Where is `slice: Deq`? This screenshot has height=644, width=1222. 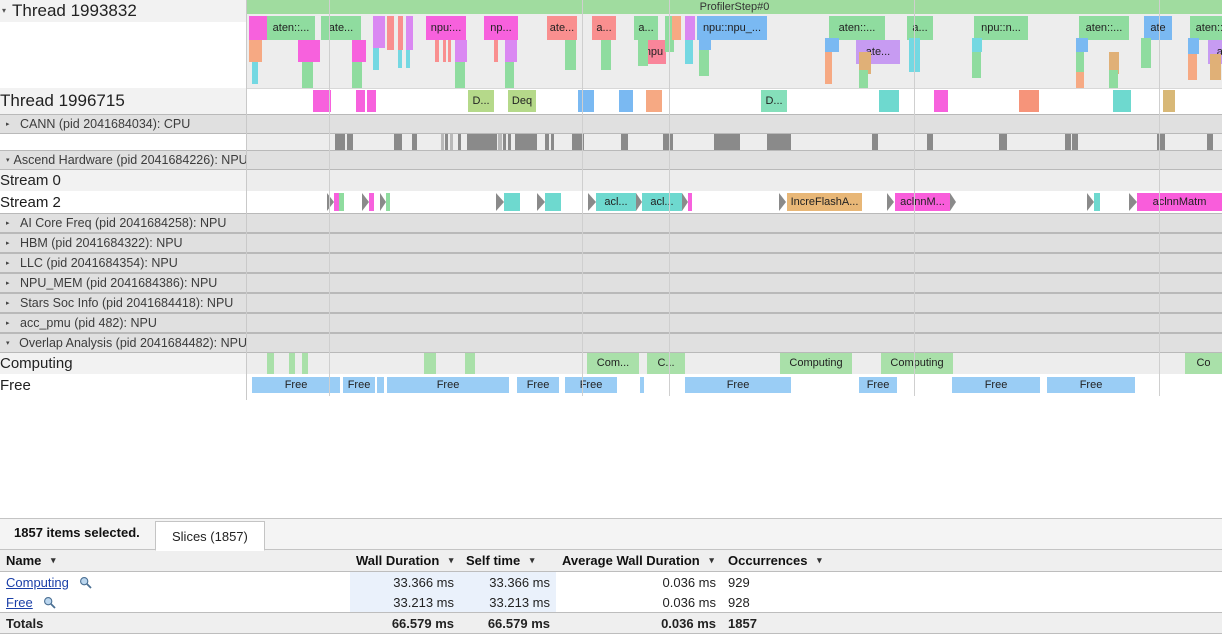
slice: Deq is located at coordinates (522, 101).